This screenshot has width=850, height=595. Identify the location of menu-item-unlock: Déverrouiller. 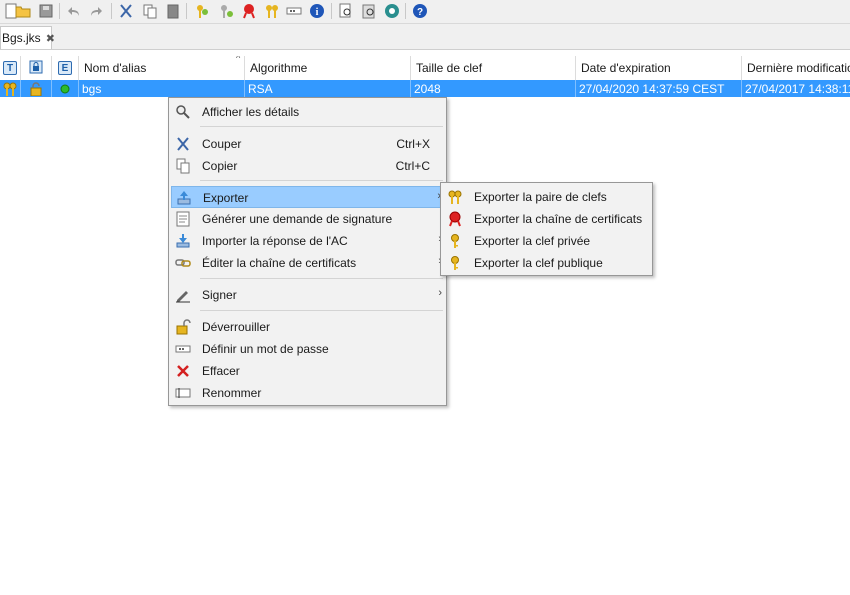
(307, 327).